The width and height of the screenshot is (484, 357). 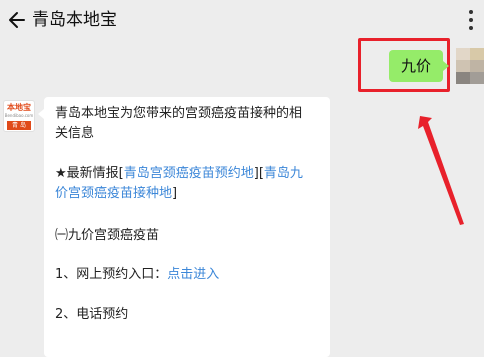 What do you see at coordinates (113, 193) in the screenshot?
I see `news-link-vaccination-part2: 价宫颈癌疫苗接种地` at bounding box center [113, 193].